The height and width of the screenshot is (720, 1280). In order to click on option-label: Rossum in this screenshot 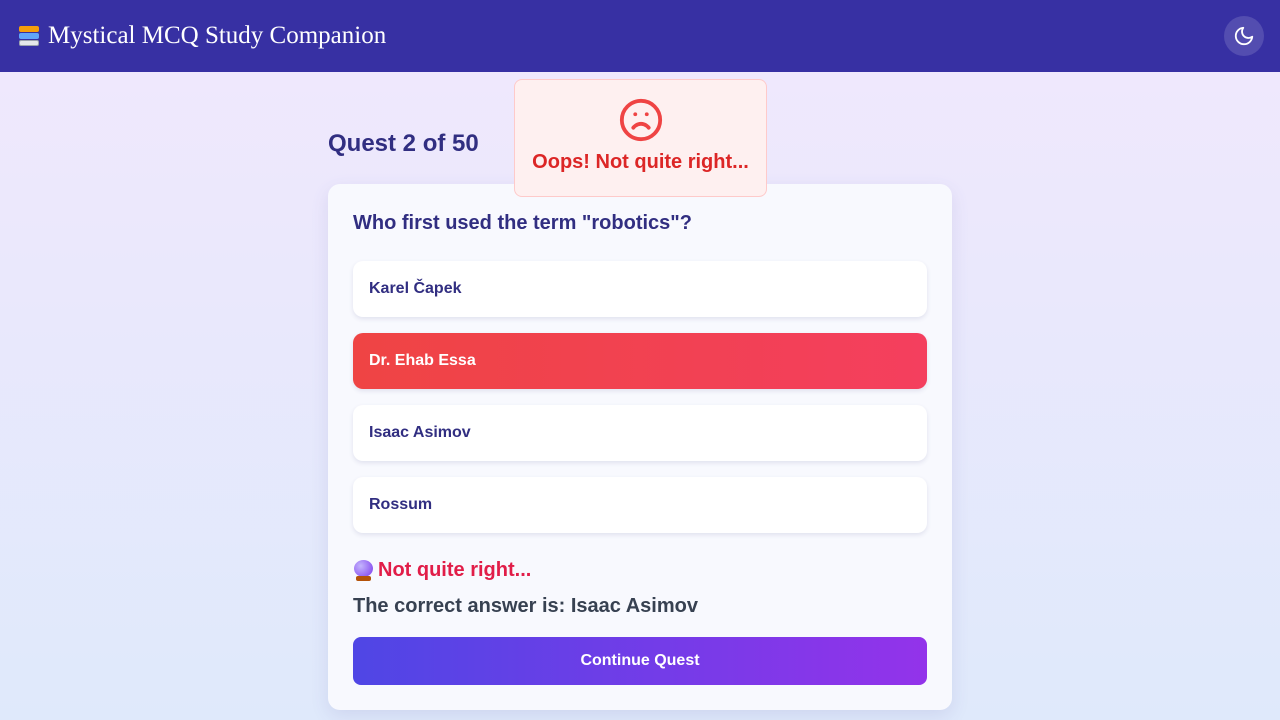, I will do `click(401, 504)`.